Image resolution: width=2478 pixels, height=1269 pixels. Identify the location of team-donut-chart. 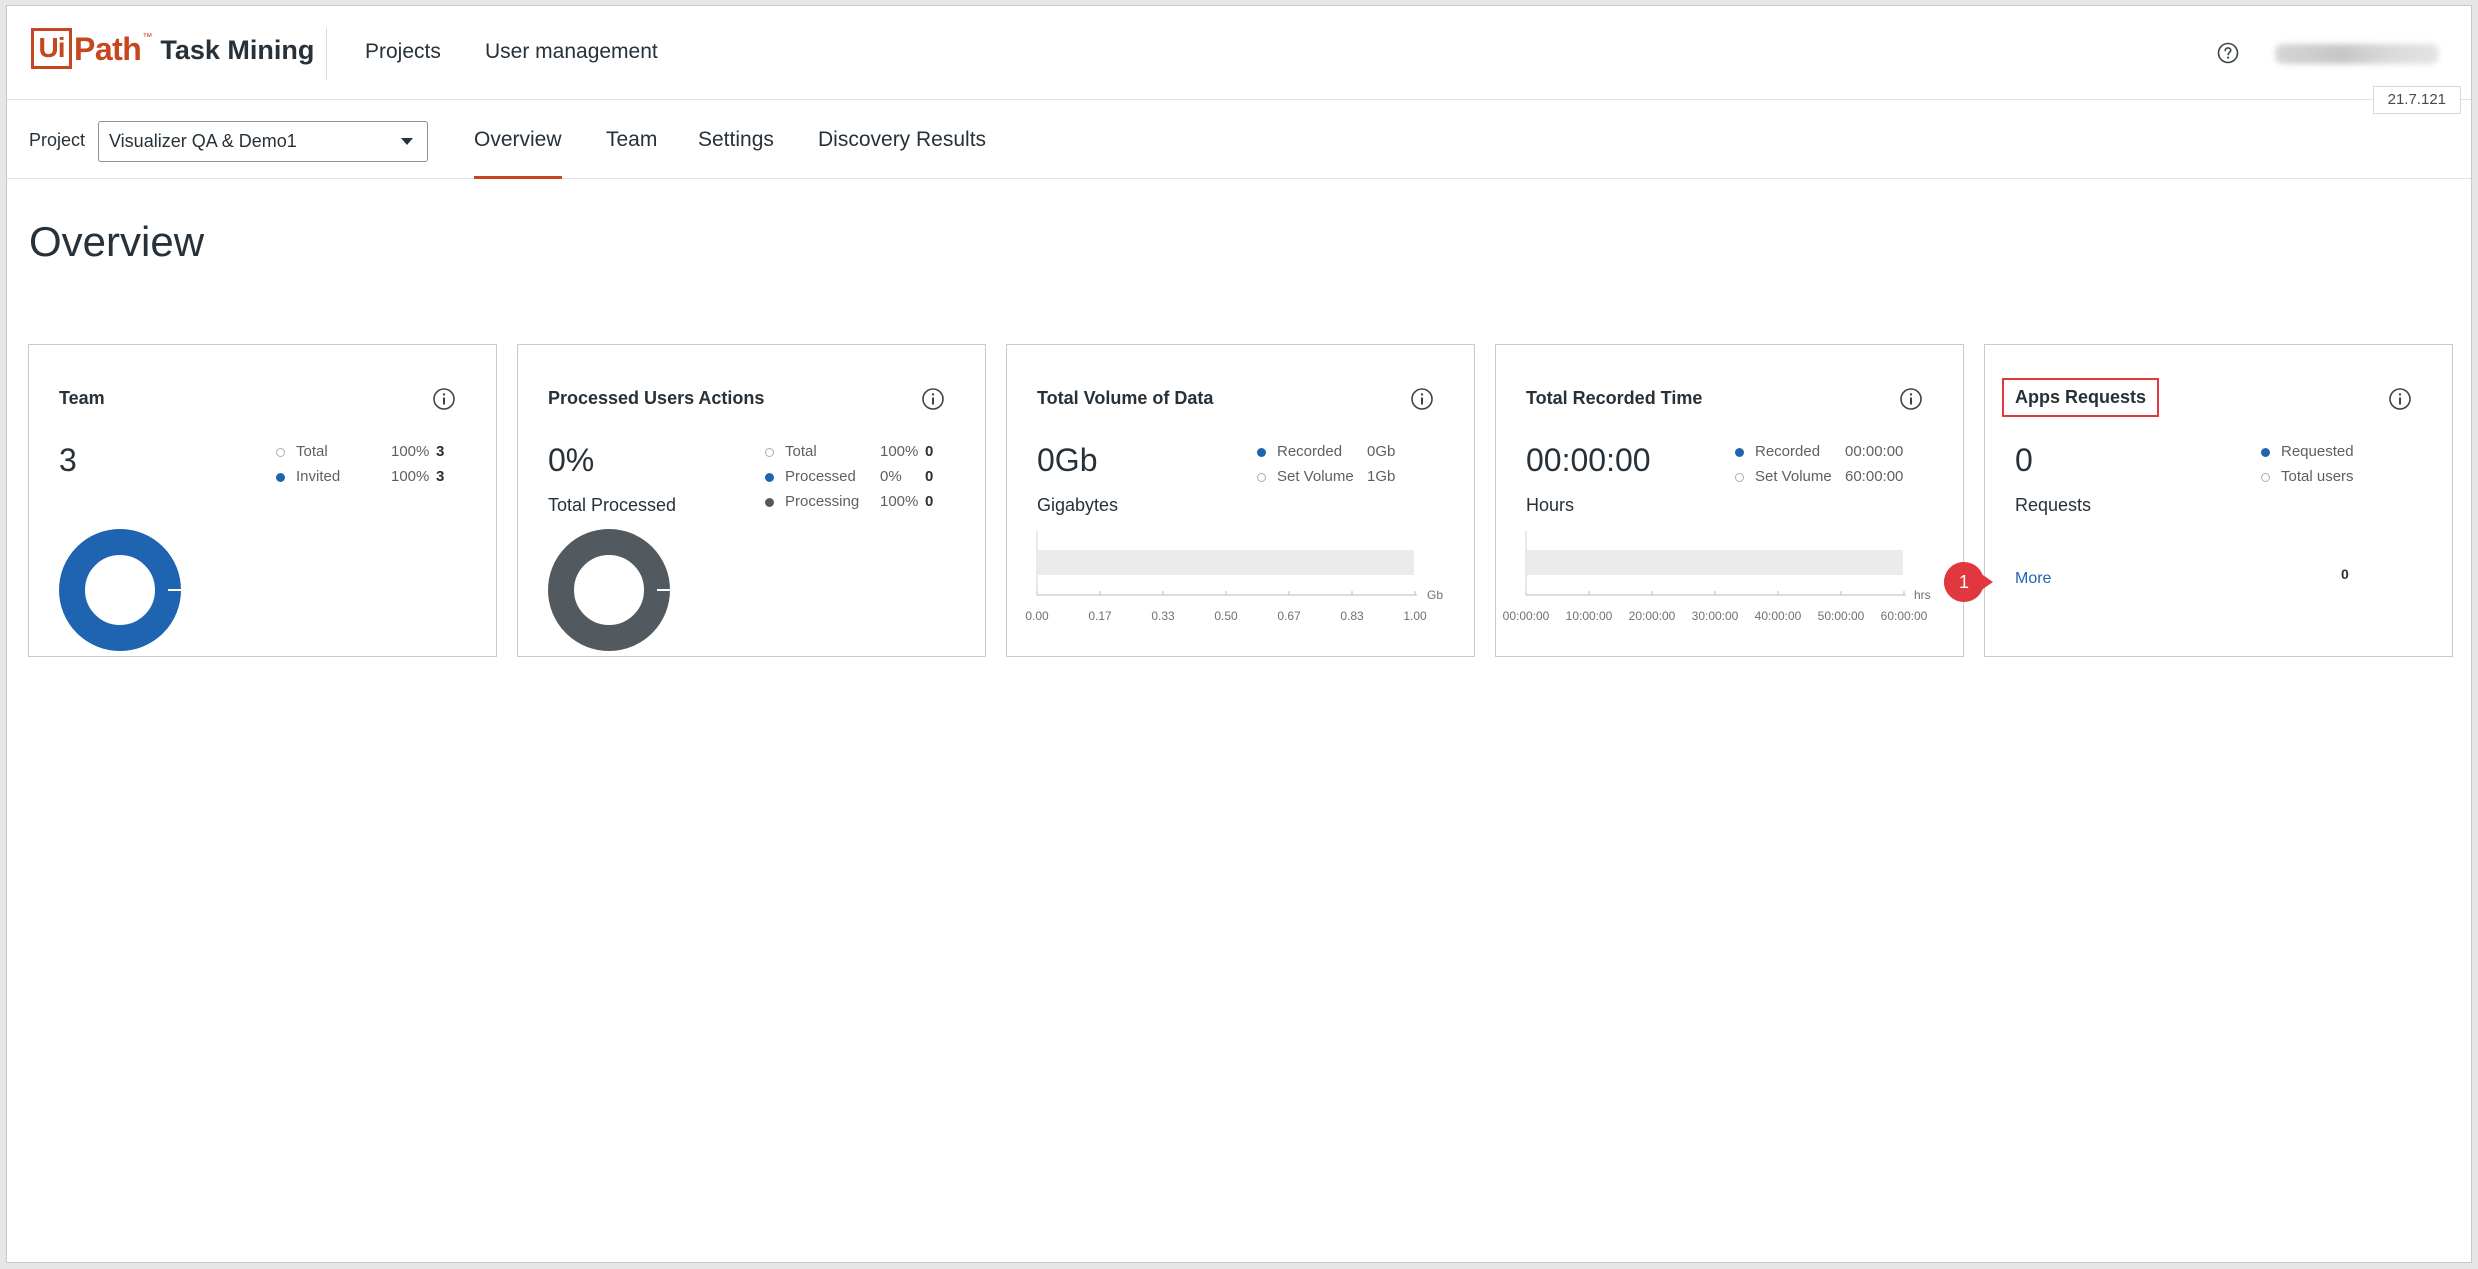
(120, 590).